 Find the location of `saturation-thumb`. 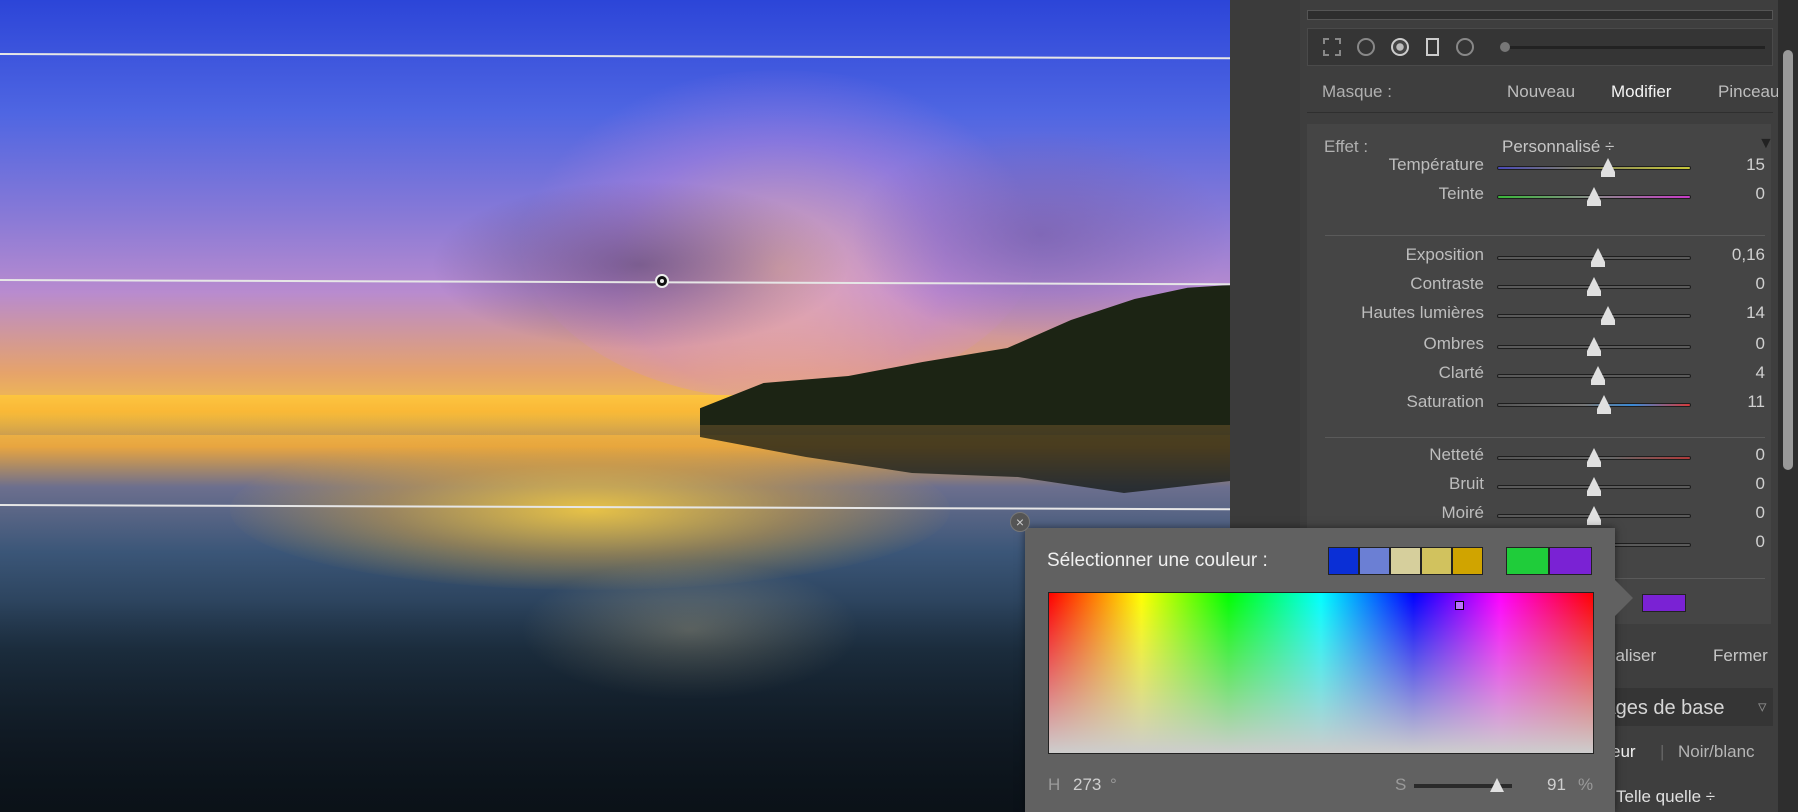

saturation-thumb is located at coordinates (1497, 785).